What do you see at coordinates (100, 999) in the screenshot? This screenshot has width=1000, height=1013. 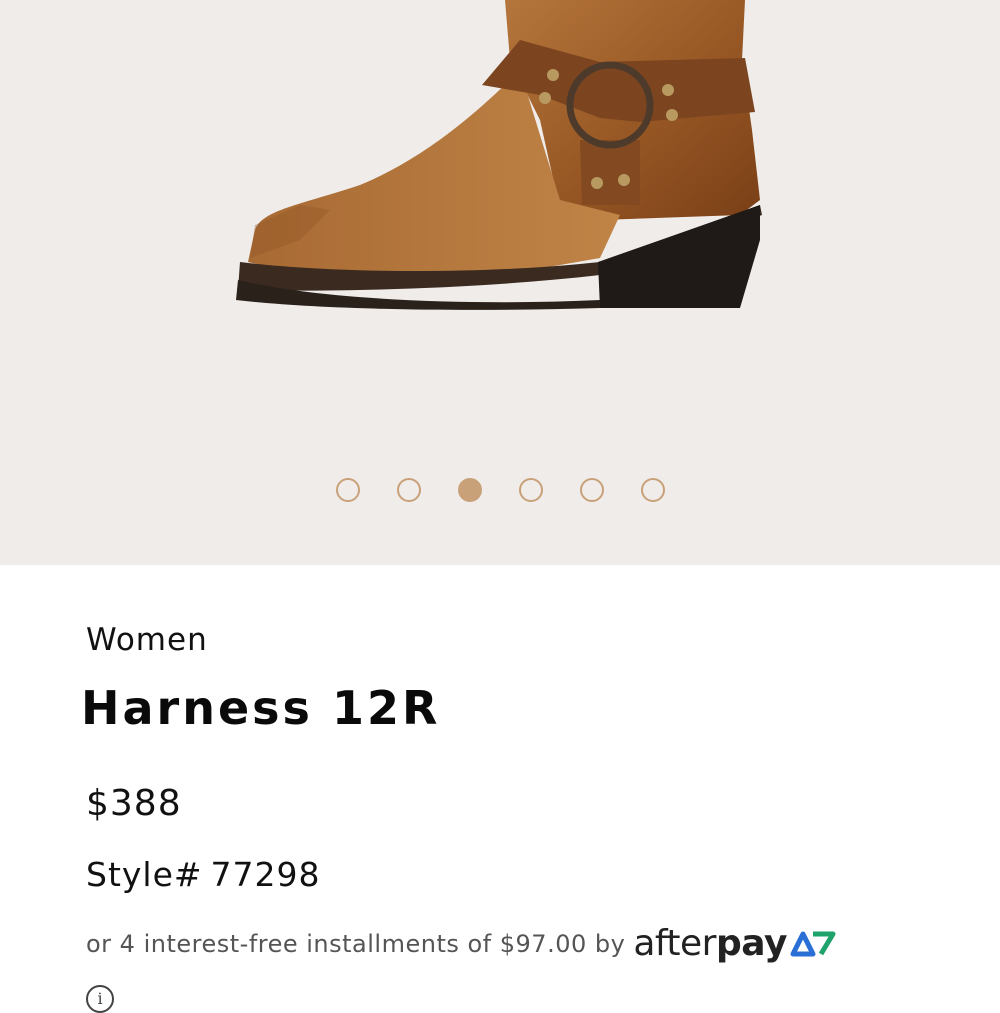 I see `info-icon: i` at bounding box center [100, 999].